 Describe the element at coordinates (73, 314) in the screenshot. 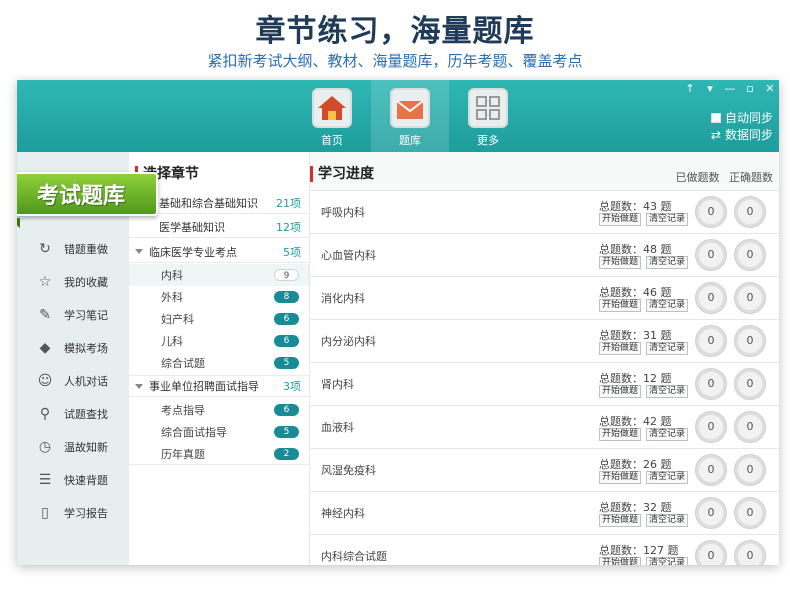

I see `sidebar-item-notes: ✎ 学习笔记` at that location.